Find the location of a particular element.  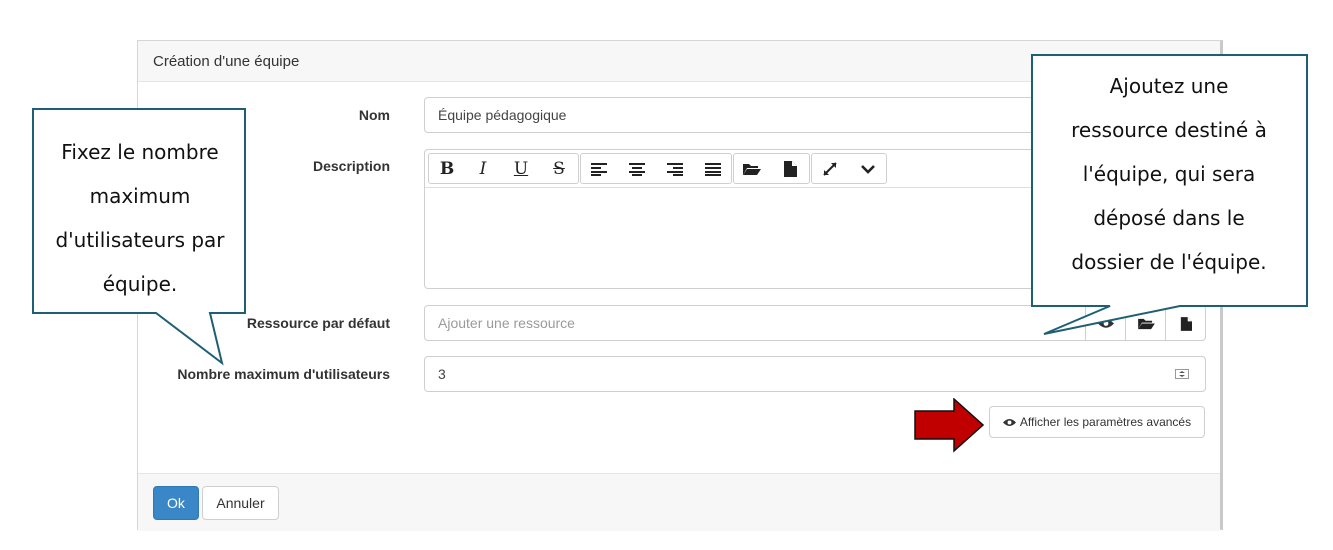

resource-label: Ressource par défaut is located at coordinates (318, 323).